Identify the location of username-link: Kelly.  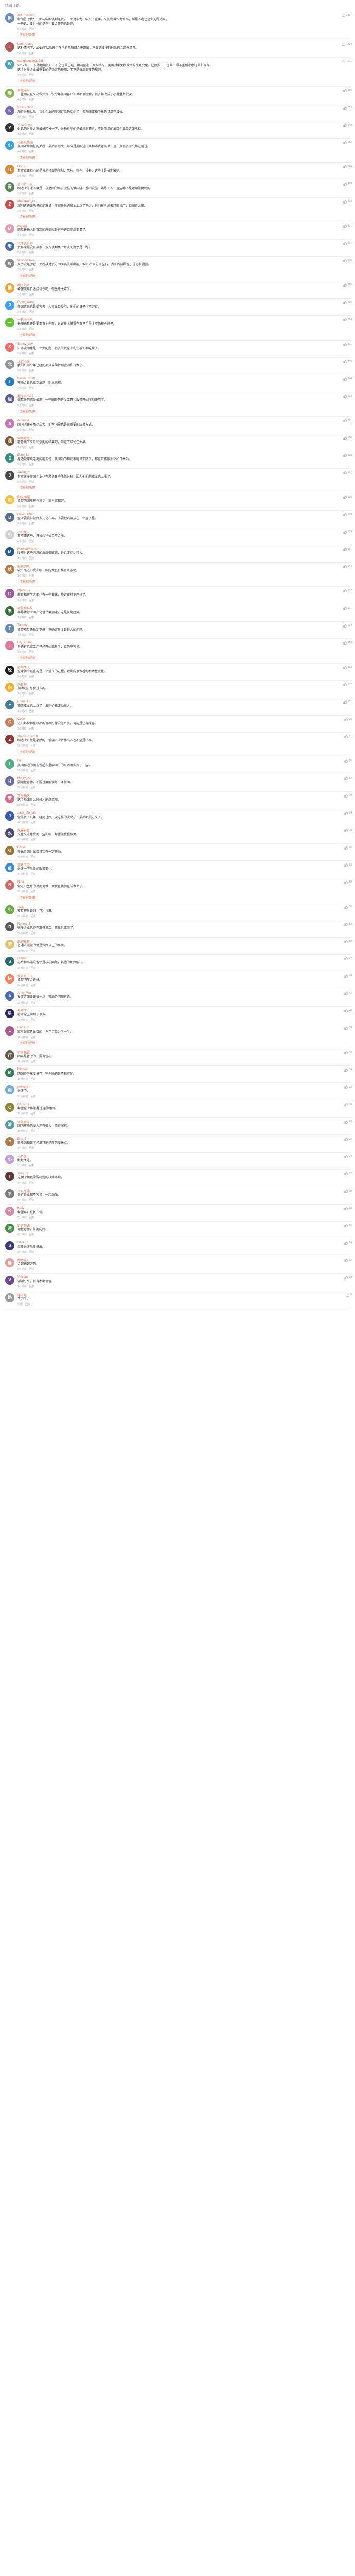
(20, 1208).